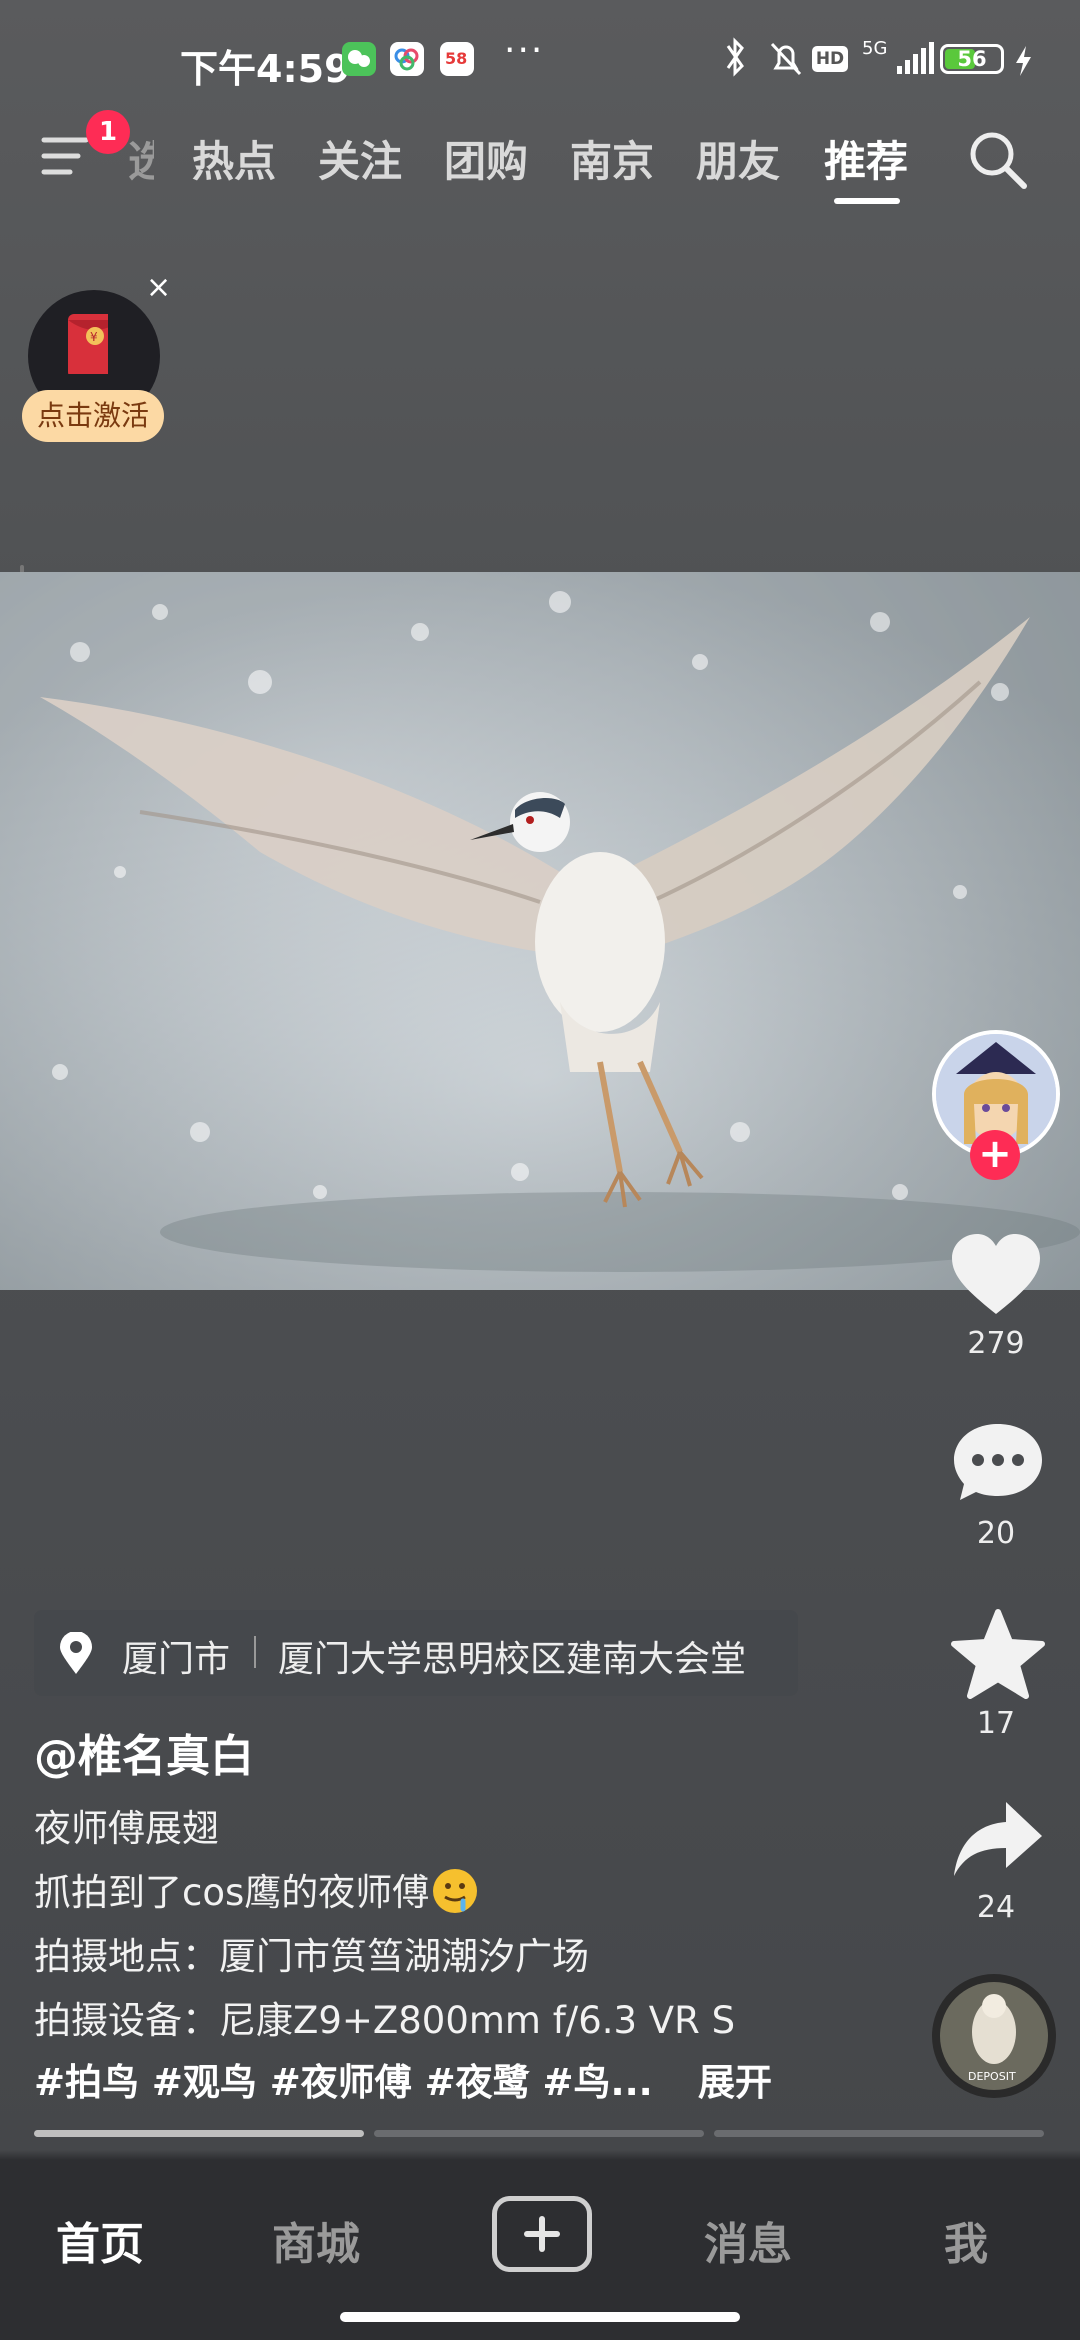 The image size is (1080, 2340). I want to click on music-cover-image: DEPOSIT, so click(994, 2036).